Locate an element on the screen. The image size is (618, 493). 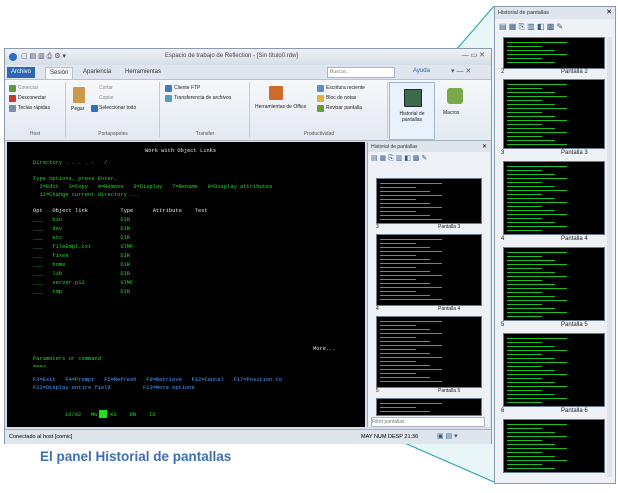
desconectar-button: Desconectar is located at coordinates (32, 98).